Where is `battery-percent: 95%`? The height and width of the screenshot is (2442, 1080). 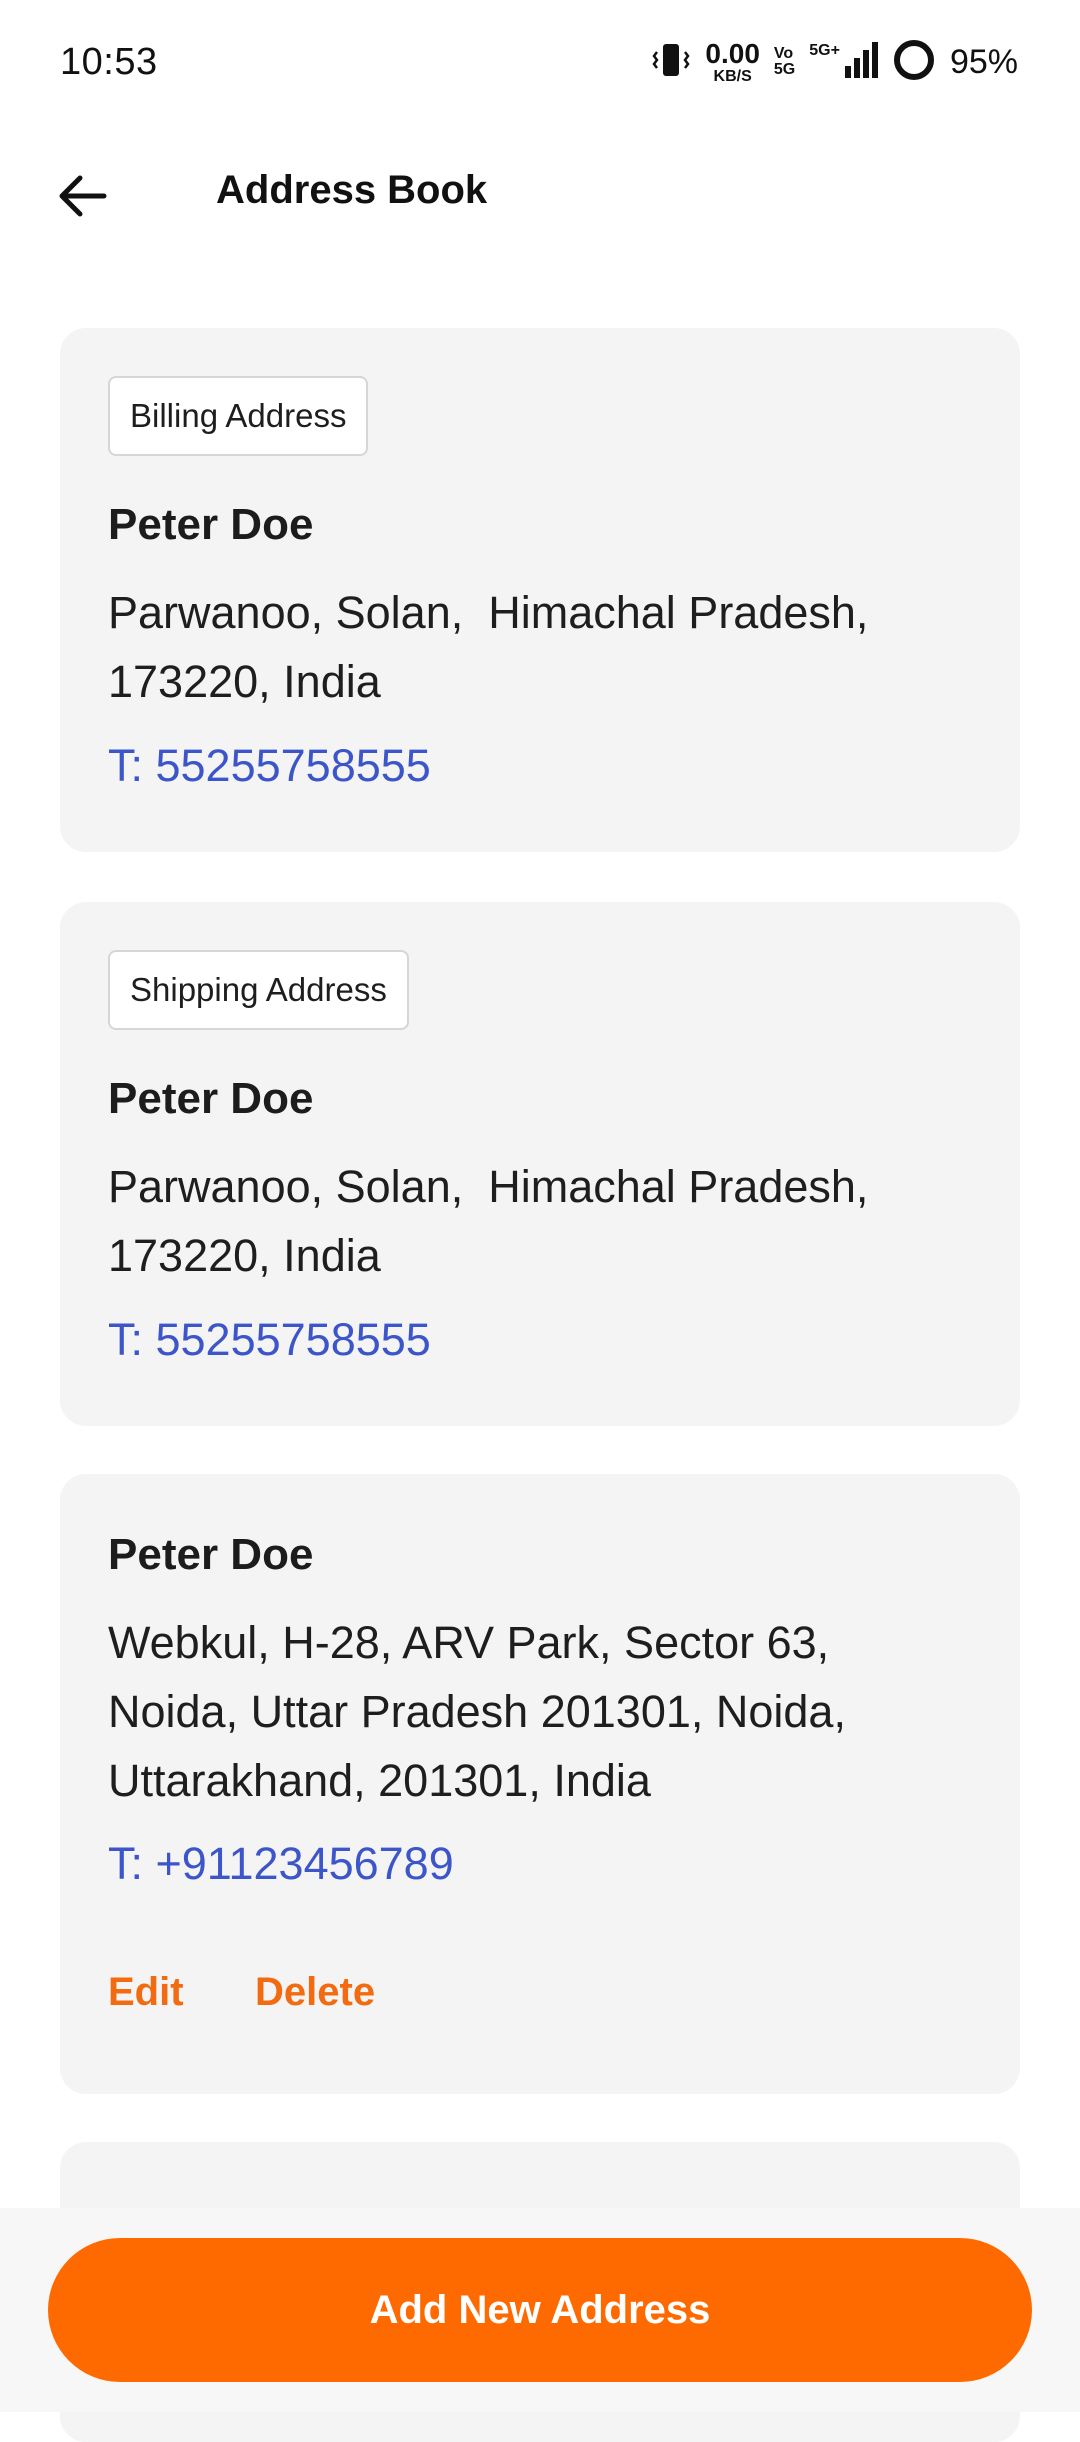 battery-percent: 95% is located at coordinates (983, 61).